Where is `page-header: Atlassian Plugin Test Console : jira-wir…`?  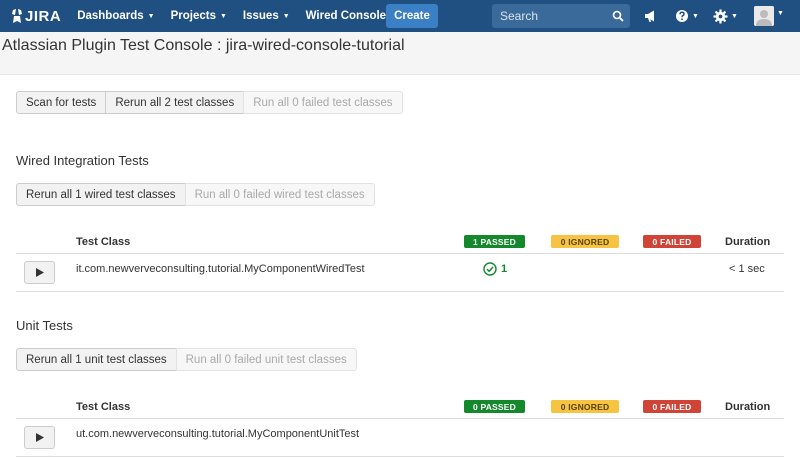 page-header: Atlassian Plugin Test Console : jira-wir… is located at coordinates (400, 53).